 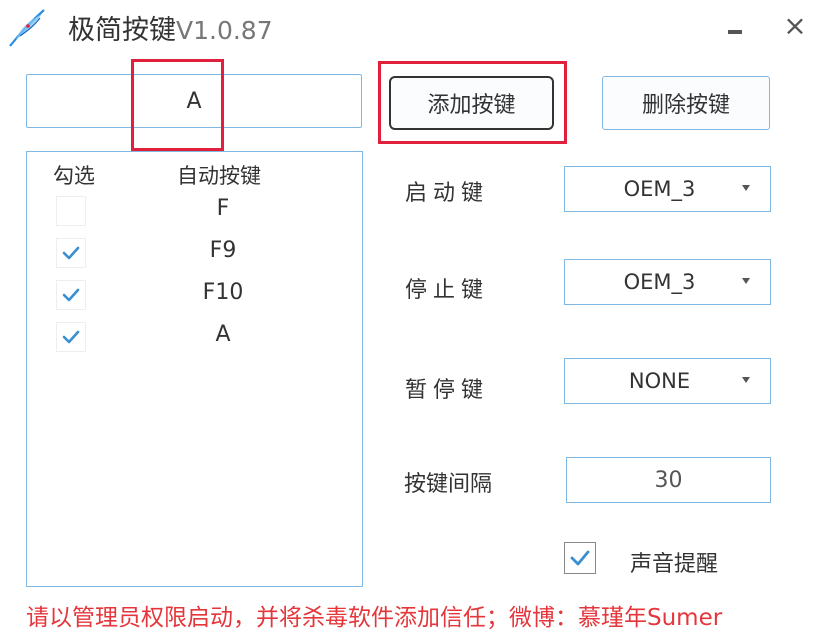 I want to click on list-row: F10, so click(x=194, y=296).